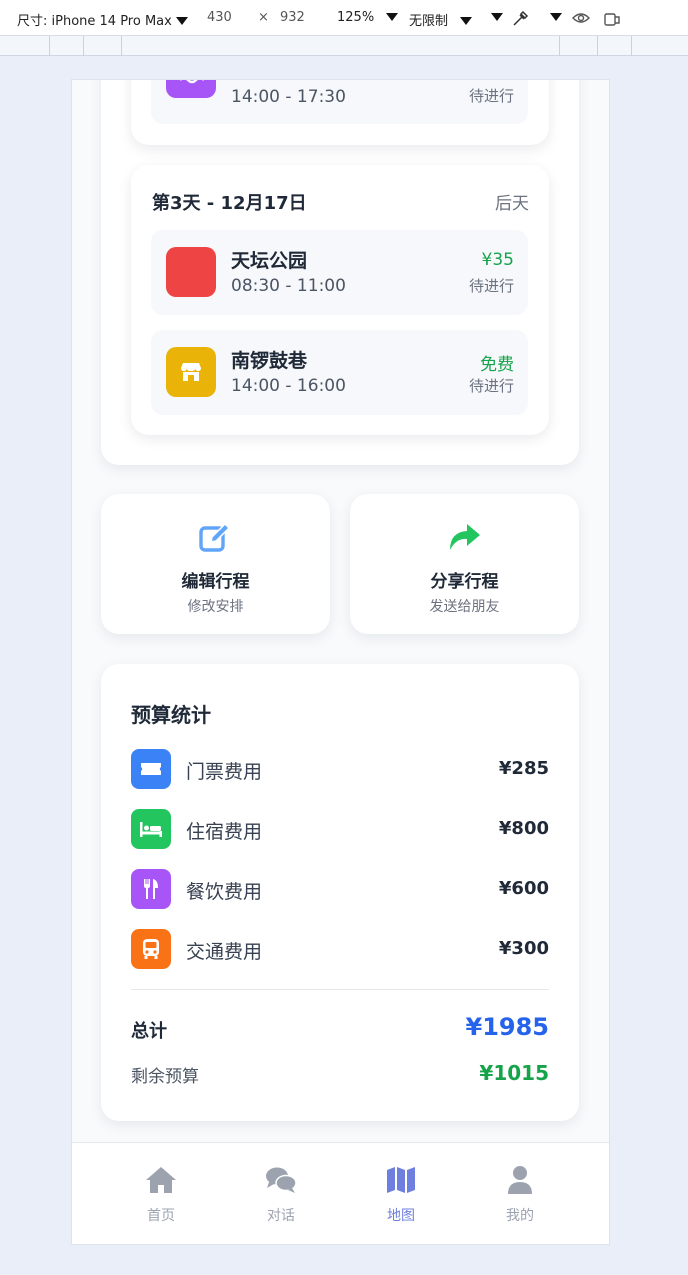 The width and height of the screenshot is (688, 1275). Describe the element at coordinates (149, 1031) in the screenshot. I see `total-label: 总计` at that location.